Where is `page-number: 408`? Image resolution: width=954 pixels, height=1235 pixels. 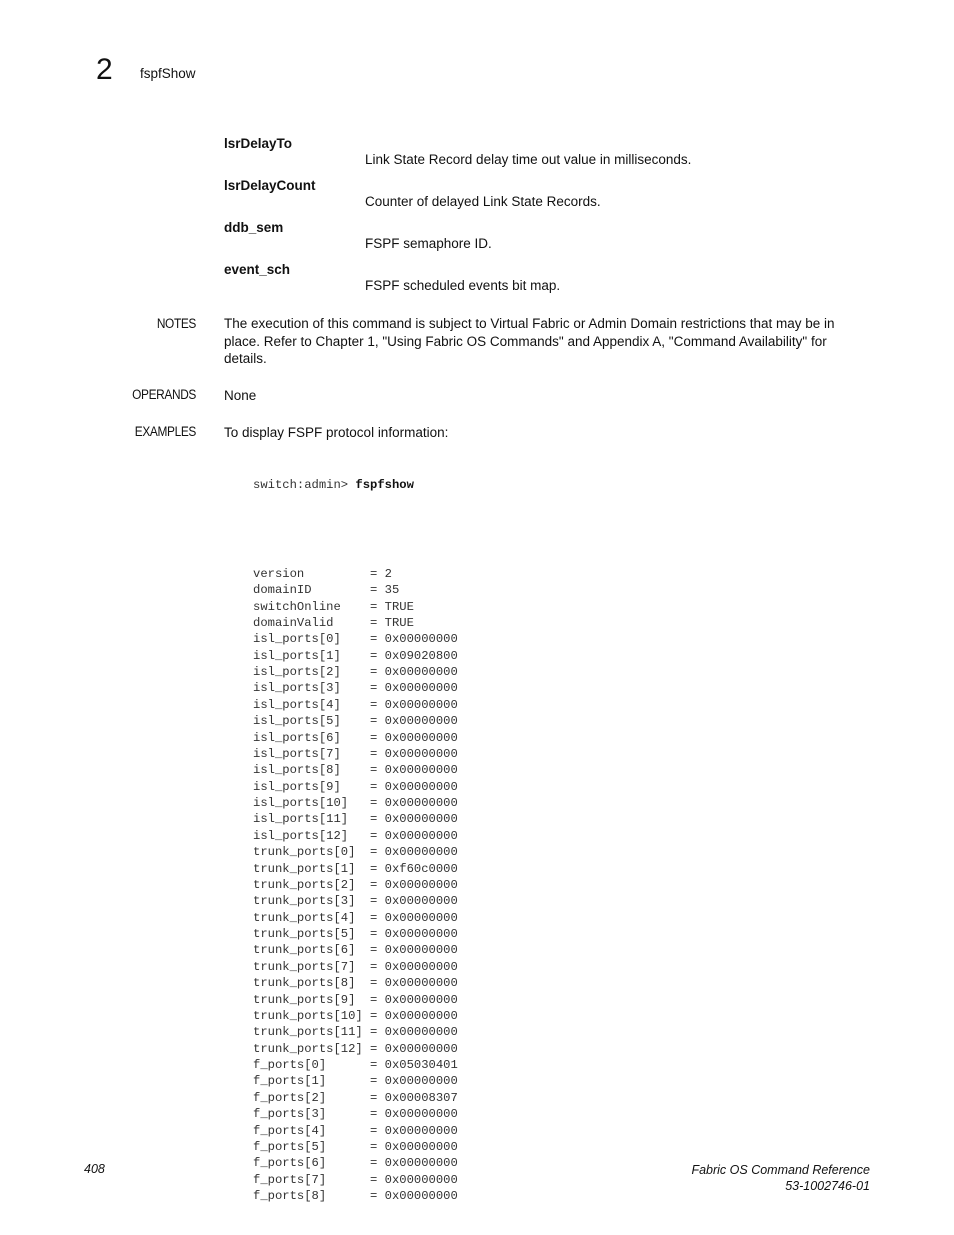
page-number: 408 is located at coordinates (94, 1169).